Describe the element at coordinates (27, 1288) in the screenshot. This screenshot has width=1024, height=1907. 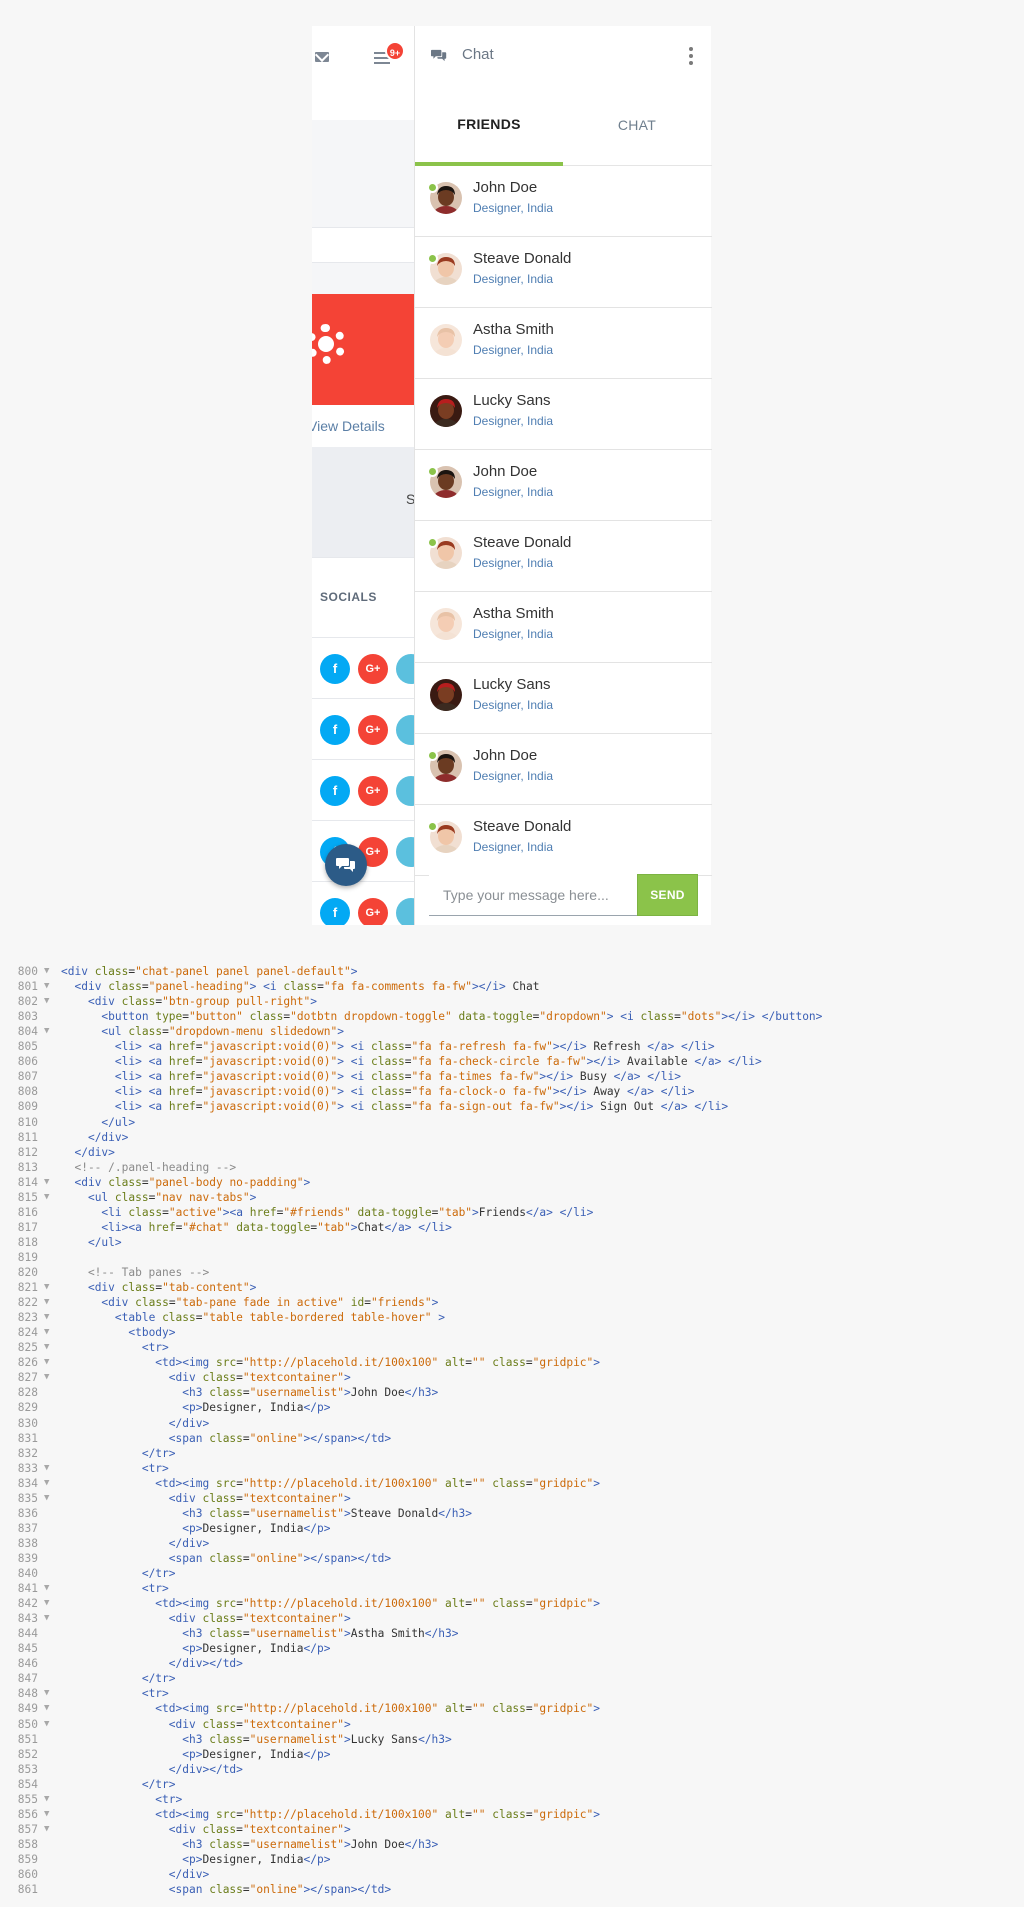
I see `line-number: 821` at that location.